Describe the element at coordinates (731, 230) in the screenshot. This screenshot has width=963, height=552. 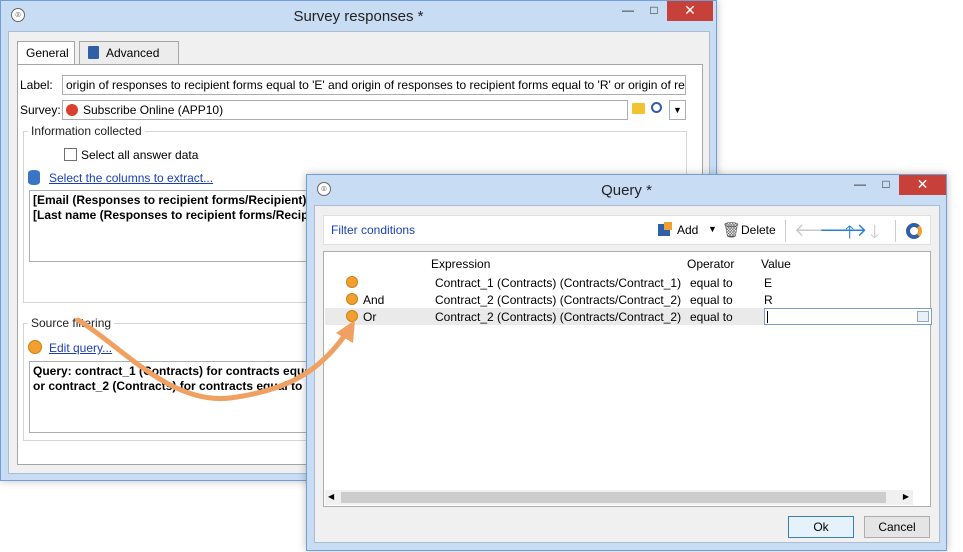
I see `trash-icon: 🗑` at that location.